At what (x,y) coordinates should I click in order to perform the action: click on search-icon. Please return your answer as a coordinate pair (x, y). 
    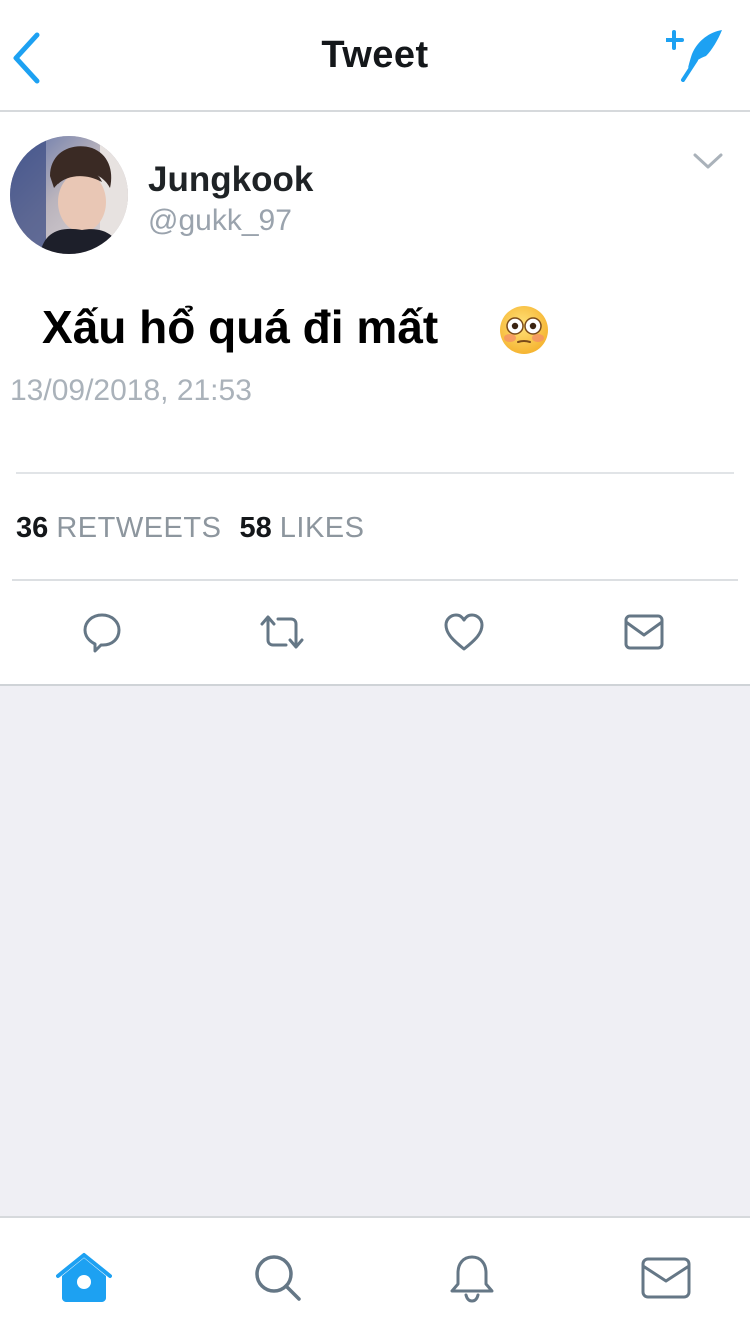
    Looking at the image, I should click on (278, 1278).